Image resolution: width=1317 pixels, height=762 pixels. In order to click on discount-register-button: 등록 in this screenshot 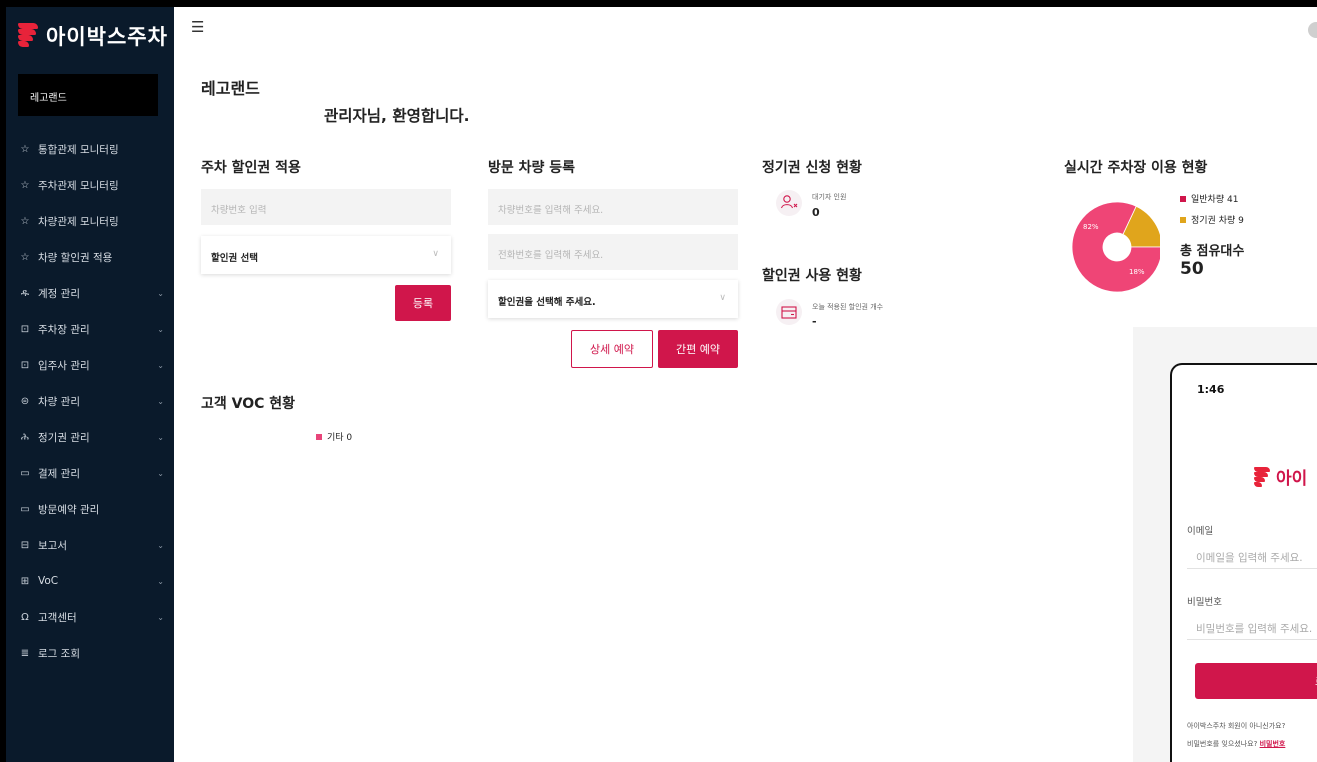, I will do `click(423, 303)`.